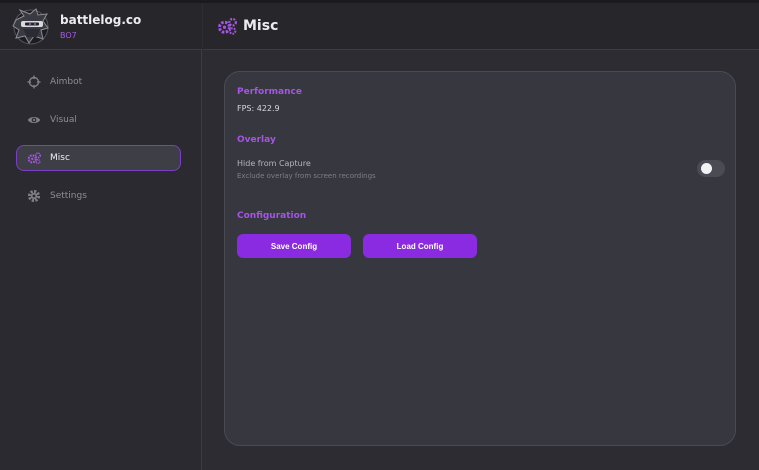 The height and width of the screenshot is (470, 759). I want to click on sidebar-item-visual: Visual, so click(98, 120).